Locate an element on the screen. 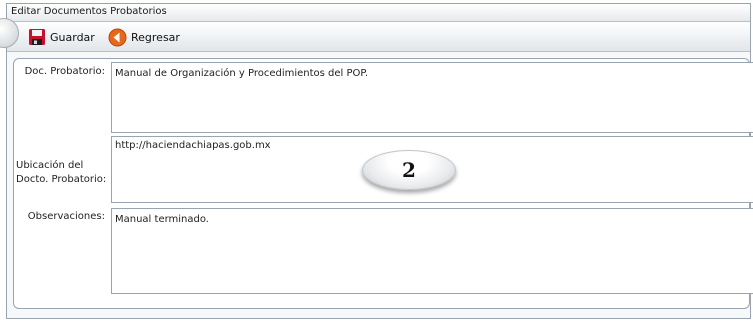 This screenshot has height=322, width=753. observaciones-label: Observaciones: is located at coordinates (66, 216).